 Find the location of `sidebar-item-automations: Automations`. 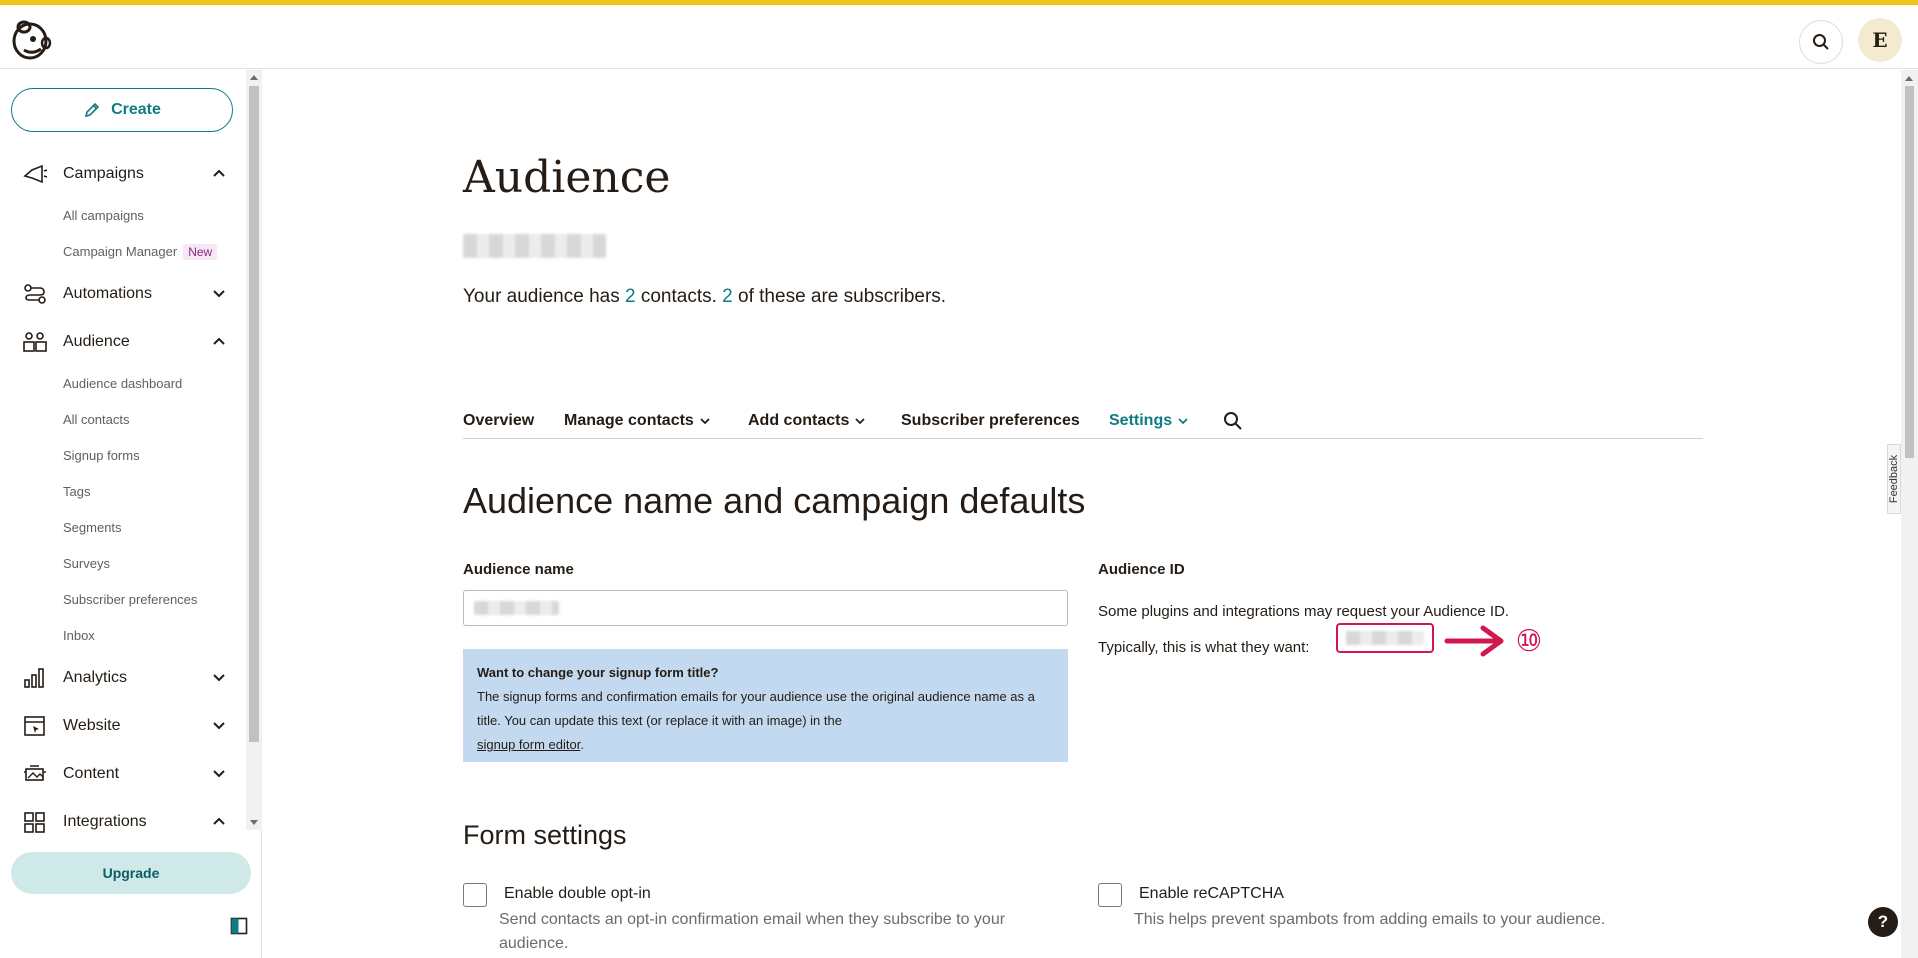

sidebar-item-automations: Automations is located at coordinates (120, 294).